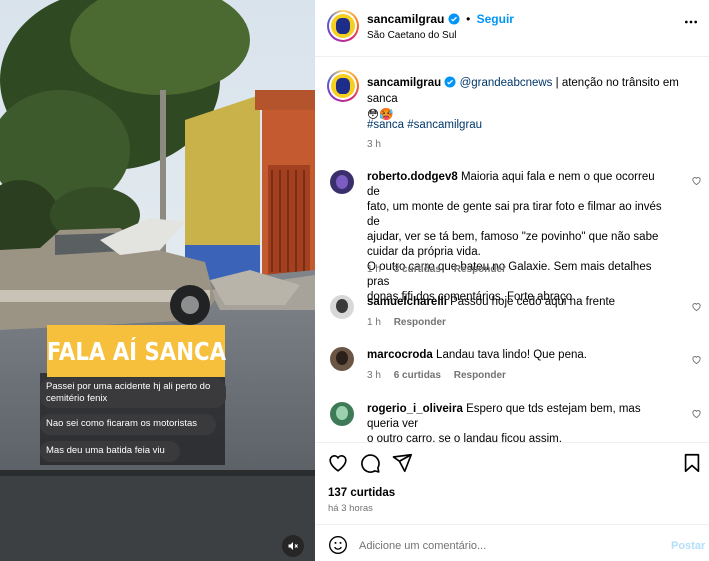  Describe the element at coordinates (441, 375) in the screenshot. I see `comment-meta: 3 h 6 curtidas Responder` at that location.